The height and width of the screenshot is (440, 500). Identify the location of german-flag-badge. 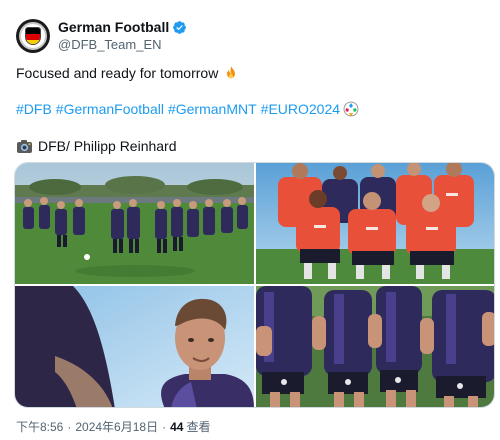
(33, 36).